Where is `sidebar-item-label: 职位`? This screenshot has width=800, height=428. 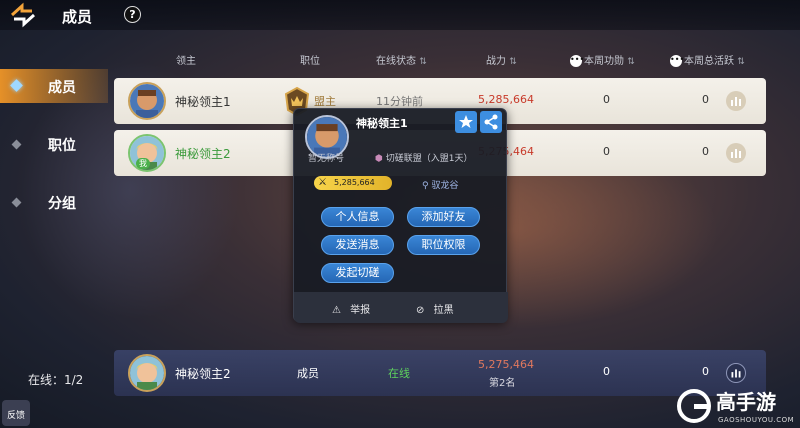
sidebar-item-label: 职位 is located at coordinates (62, 146).